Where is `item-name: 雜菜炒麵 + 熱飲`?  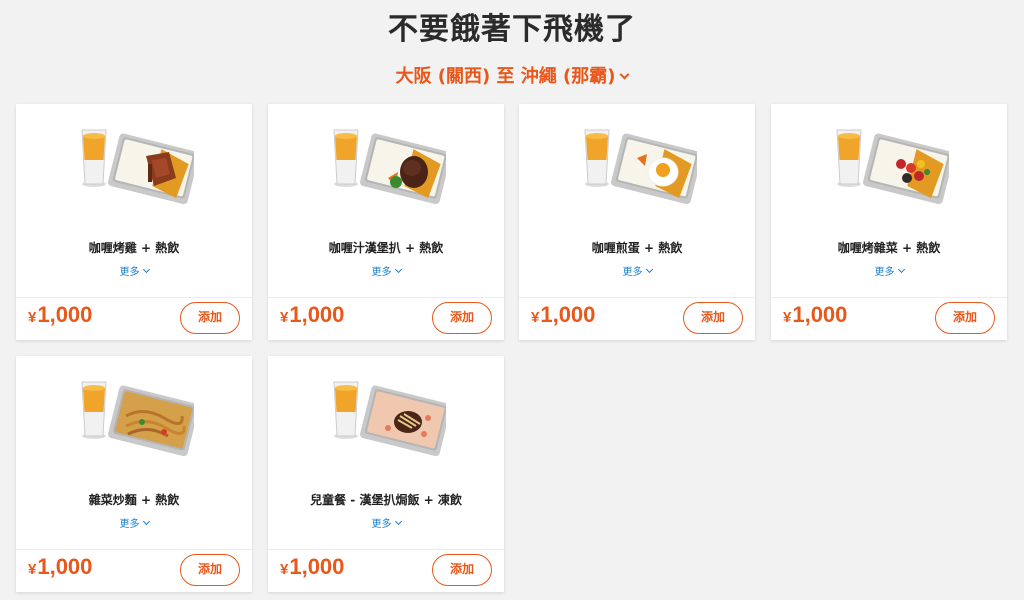
item-name: 雜菜炒麵 + 熱飲 is located at coordinates (134, 500).